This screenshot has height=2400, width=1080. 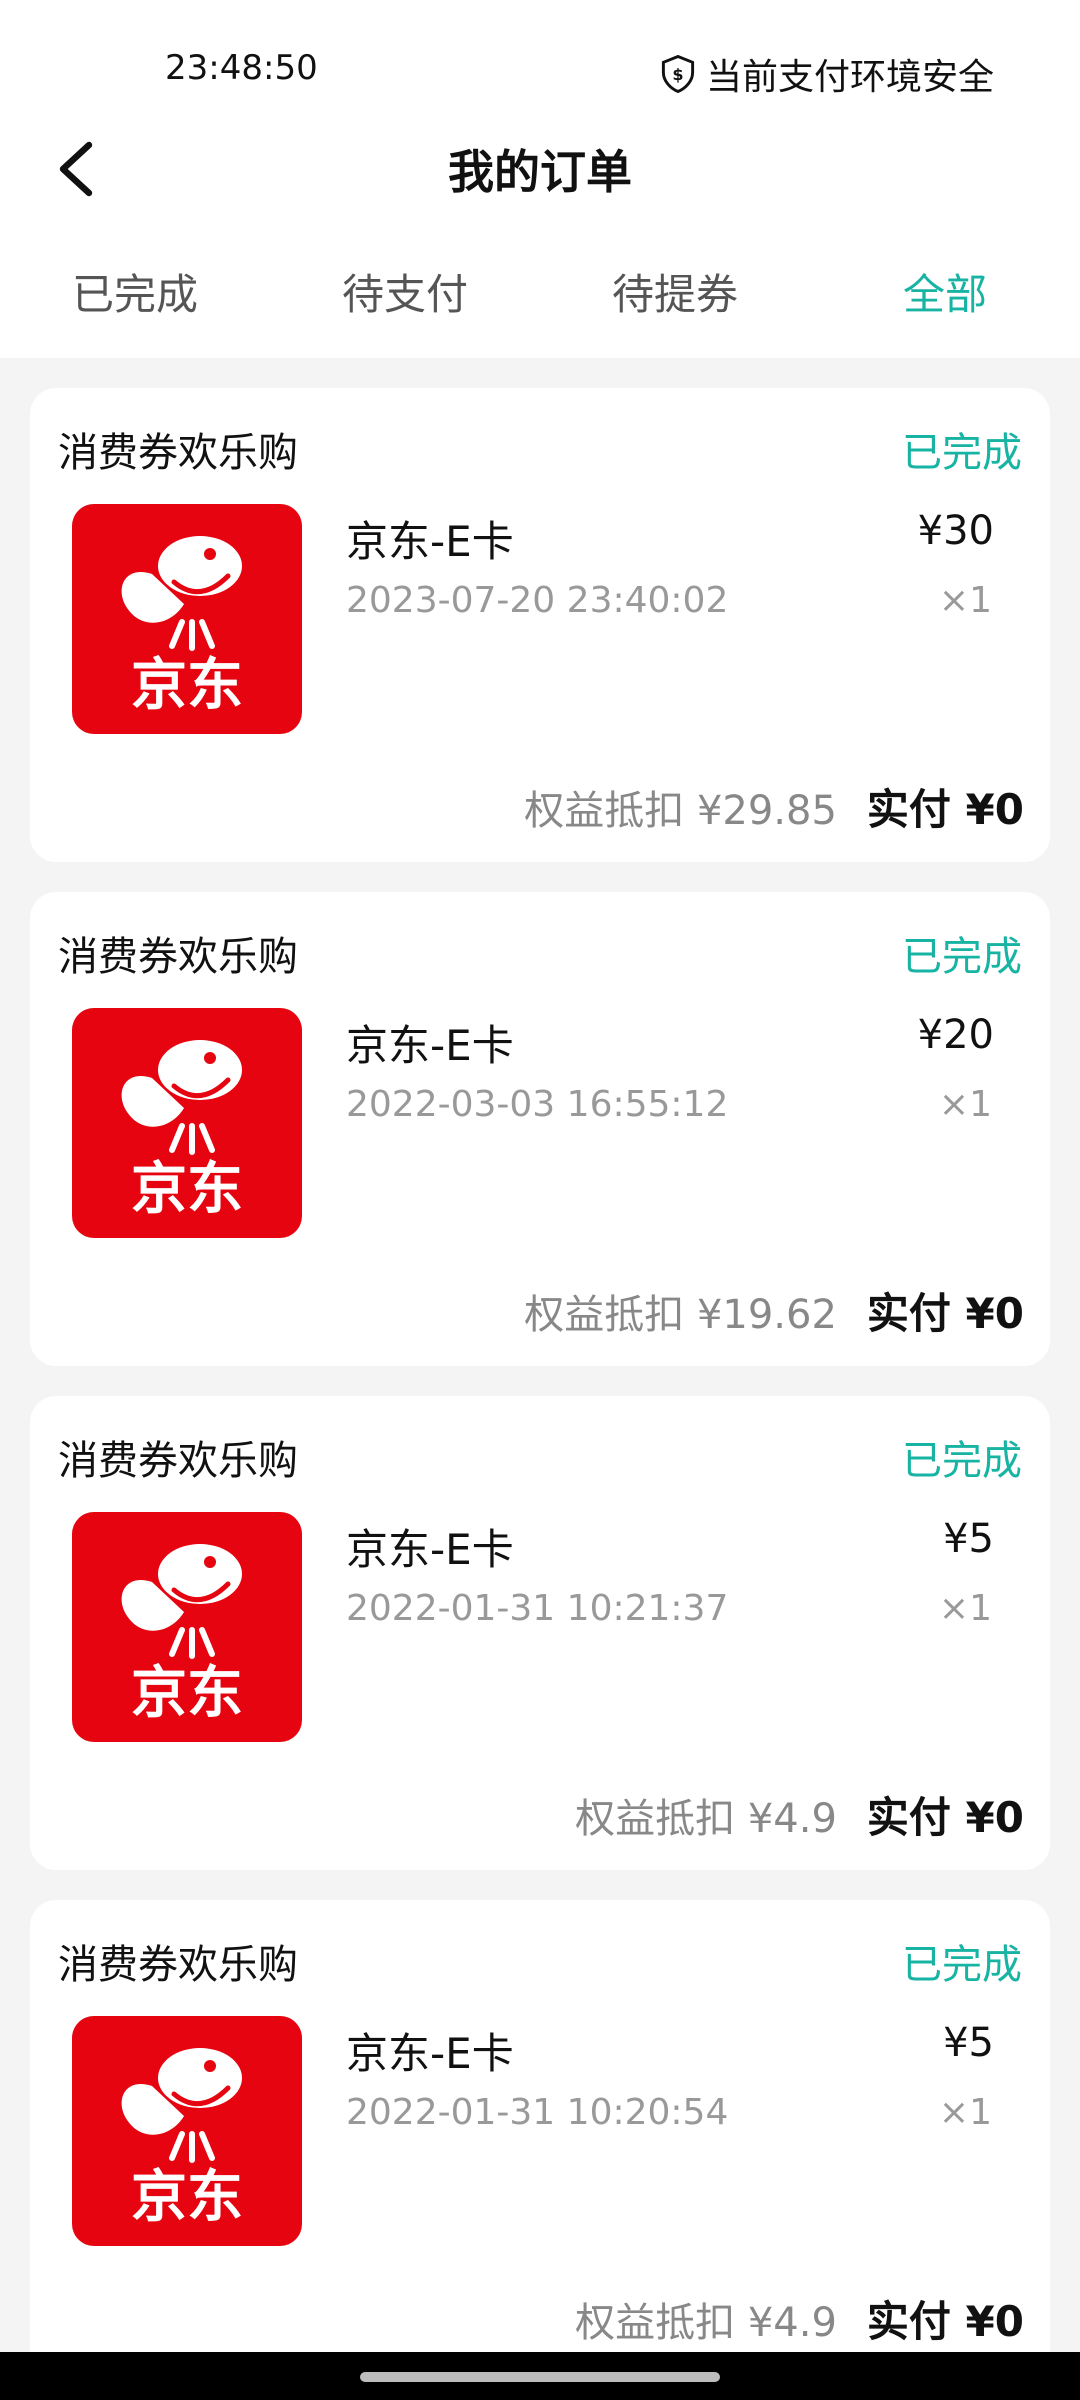 What do you see at coordinates (537, 1608) in the screenshot?
I see `order-time: 2022-01-31 10:21:37` at bounding box center [537, 1608].